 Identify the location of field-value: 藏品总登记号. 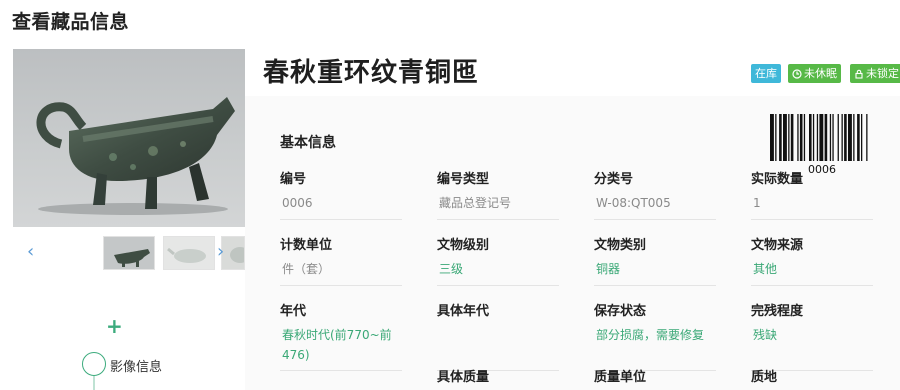
(475, 203).